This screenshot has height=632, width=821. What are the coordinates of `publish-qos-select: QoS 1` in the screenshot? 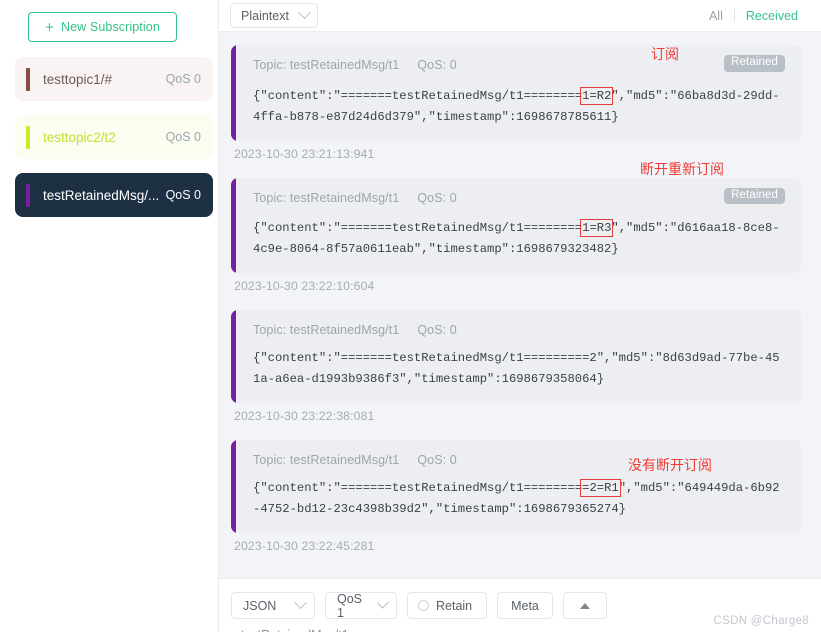 It's located at (361, 605).